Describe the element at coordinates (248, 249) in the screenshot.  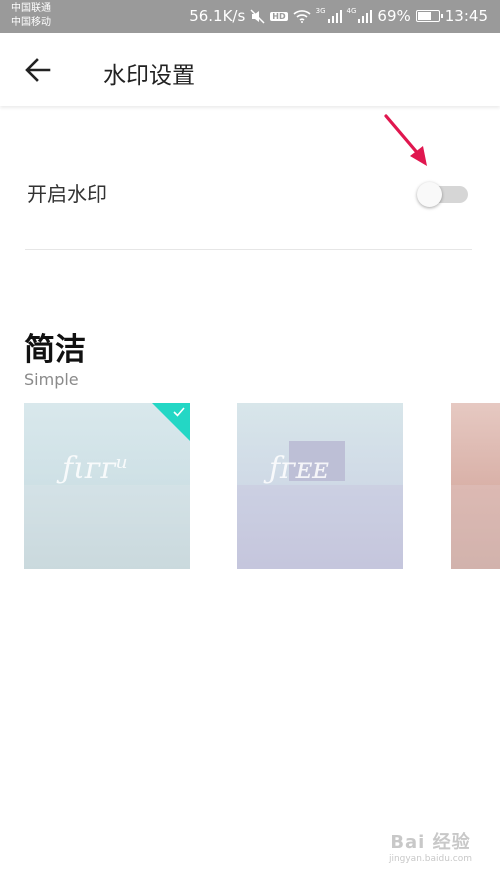
I see `divider` at that location.